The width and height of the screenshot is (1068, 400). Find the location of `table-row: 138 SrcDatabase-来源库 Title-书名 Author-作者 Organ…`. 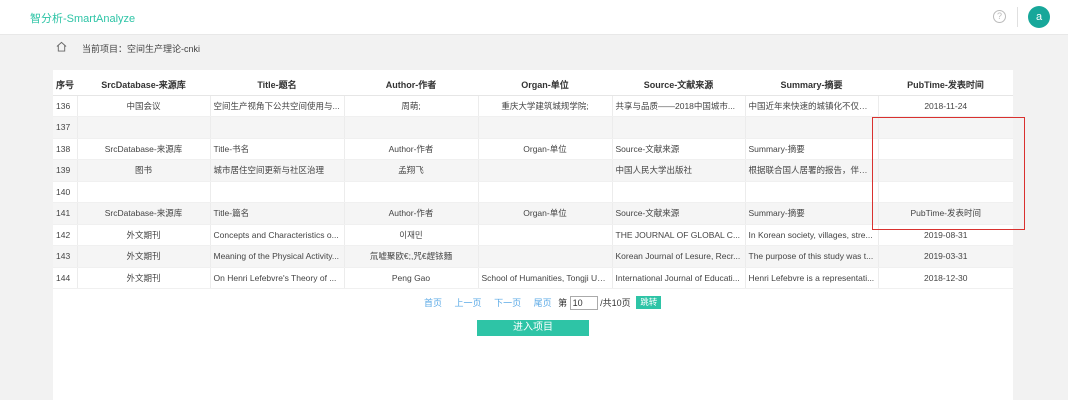

table-row: 138 SrcDatabase-来源库 Title-书名 Author-作者 Organ… is located at coordinates (533, 149).